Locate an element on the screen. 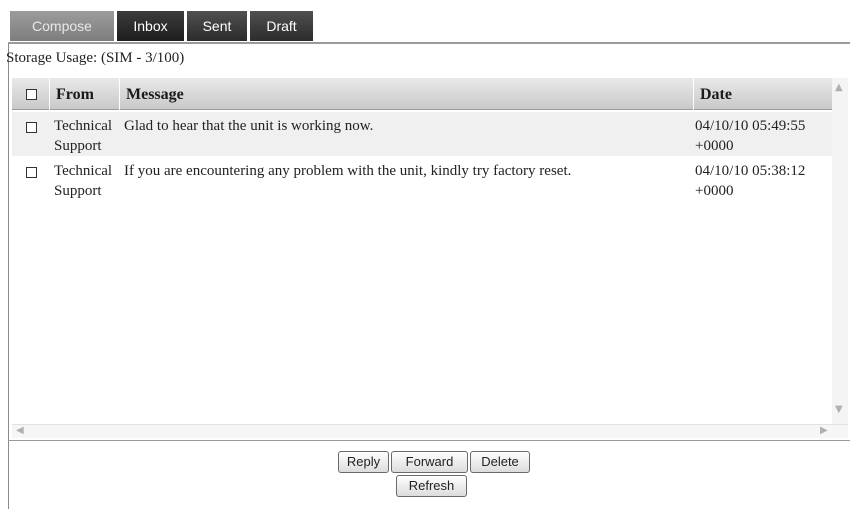 Image resolution: width=850 pixels, height=509 pixels. scroll-up-icon: ▲ is located at coordinates (839, 87).